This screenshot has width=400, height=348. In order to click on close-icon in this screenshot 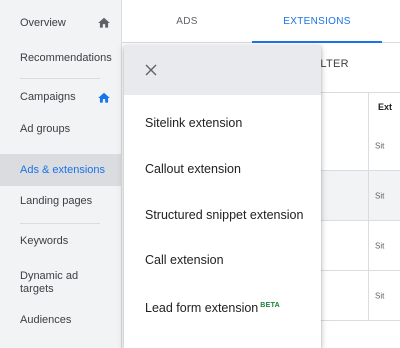, I will do `click(151, 70)`.